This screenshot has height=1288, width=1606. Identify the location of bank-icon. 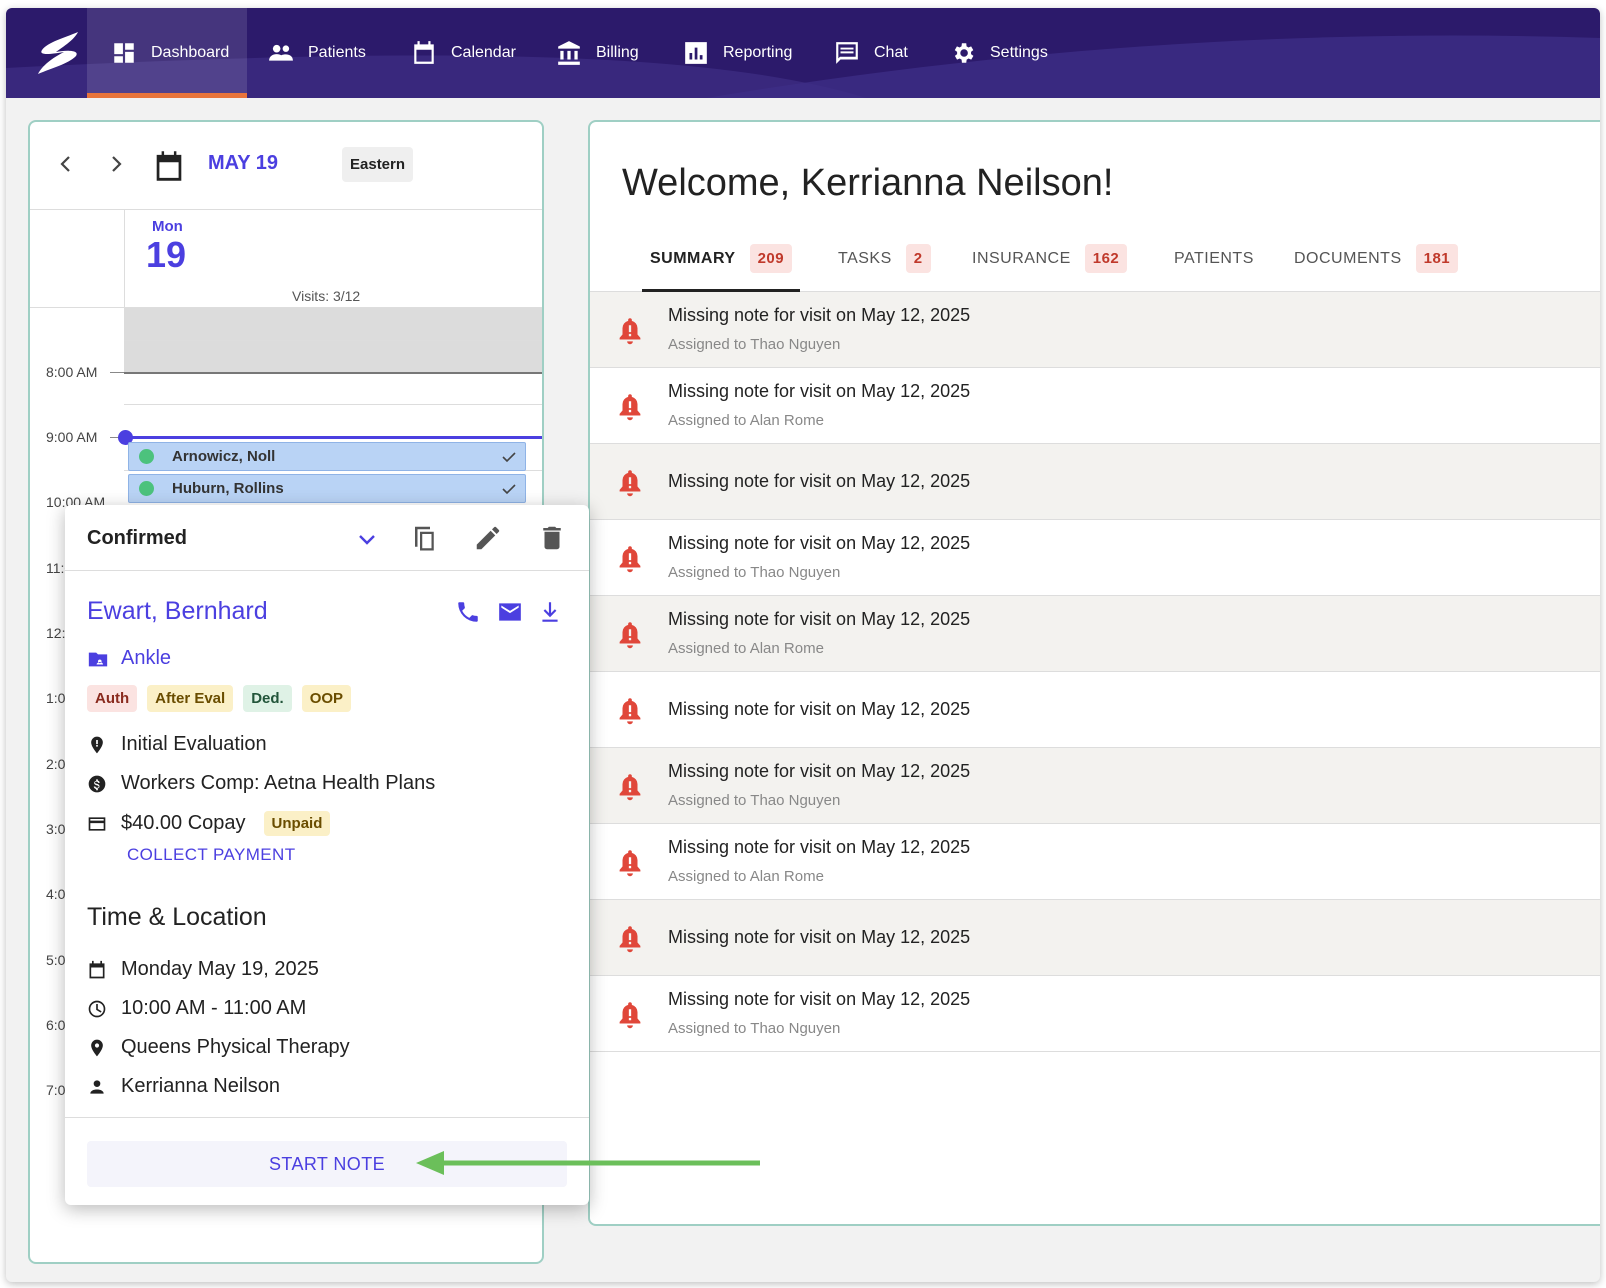
(569, 53).